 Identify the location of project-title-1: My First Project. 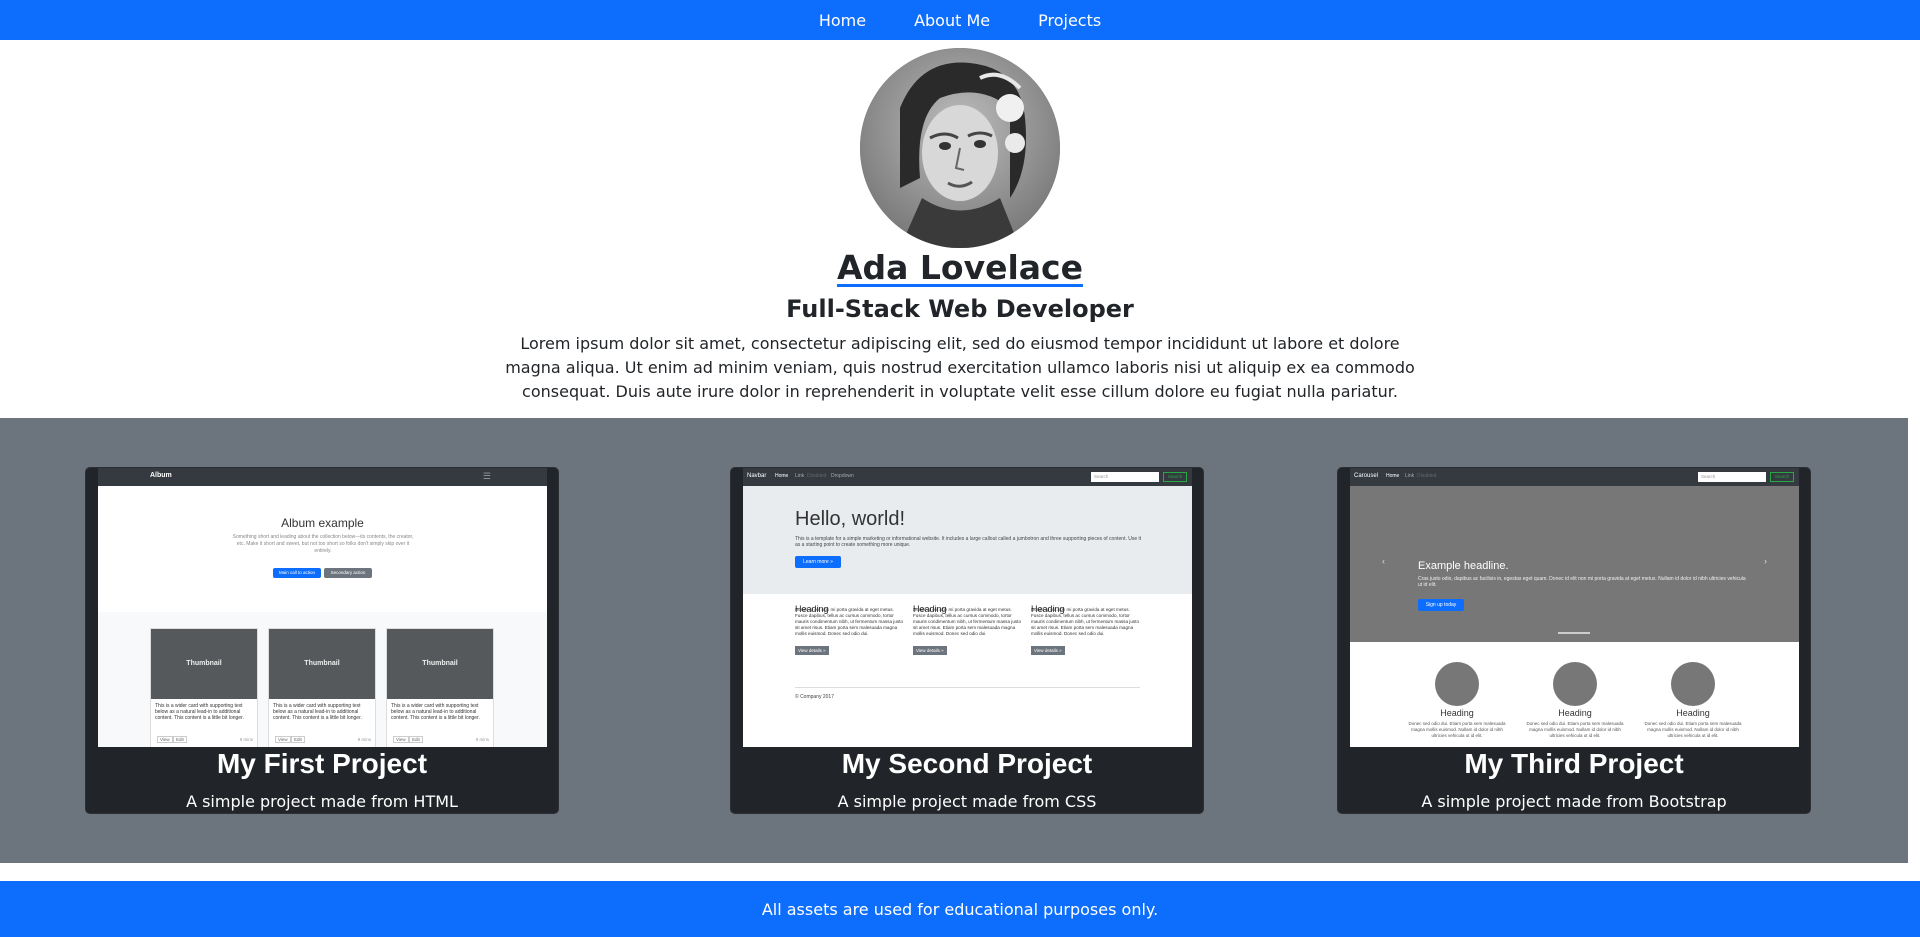
(322, 763).